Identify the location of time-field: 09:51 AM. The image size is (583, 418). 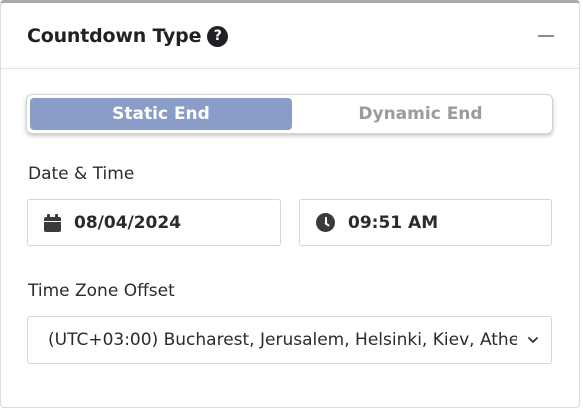
(425, 222).